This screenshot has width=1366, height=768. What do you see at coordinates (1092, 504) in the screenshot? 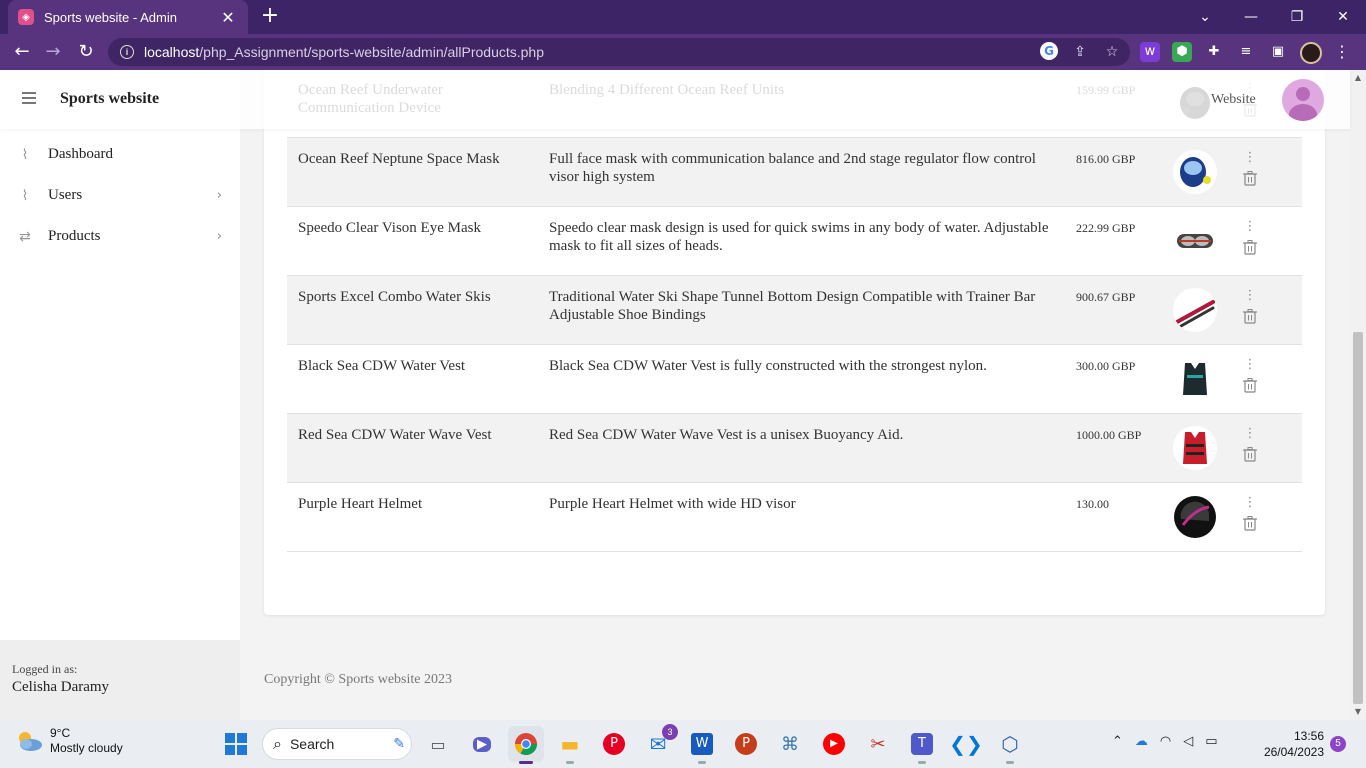
I see `product-price: 130.00` at bounding box center [1092, 504].